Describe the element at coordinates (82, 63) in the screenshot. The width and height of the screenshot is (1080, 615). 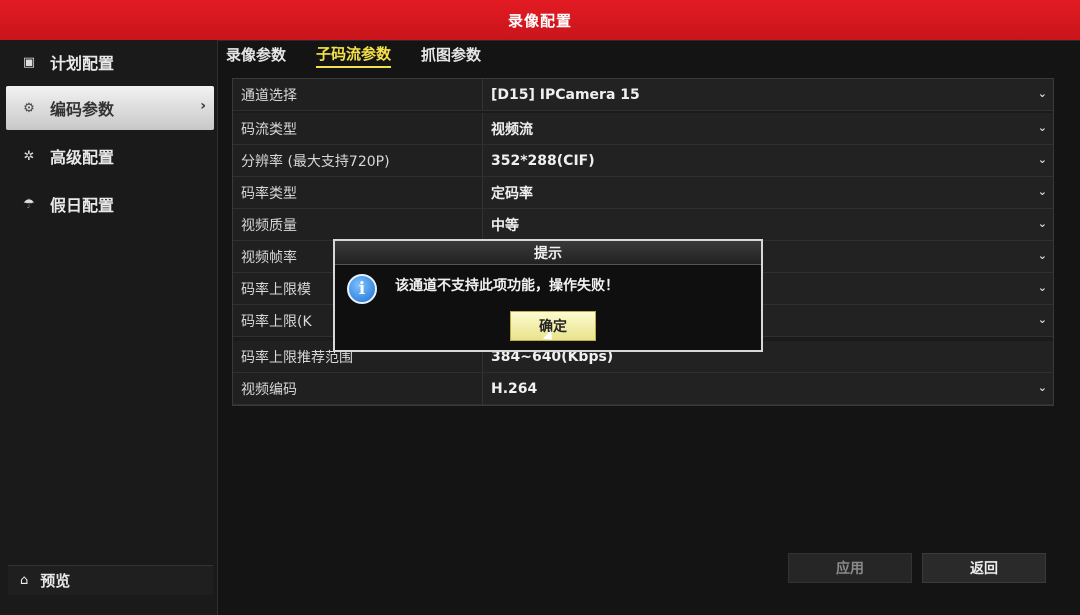
I see `sidebar-item-label: 计划配置` at that location.